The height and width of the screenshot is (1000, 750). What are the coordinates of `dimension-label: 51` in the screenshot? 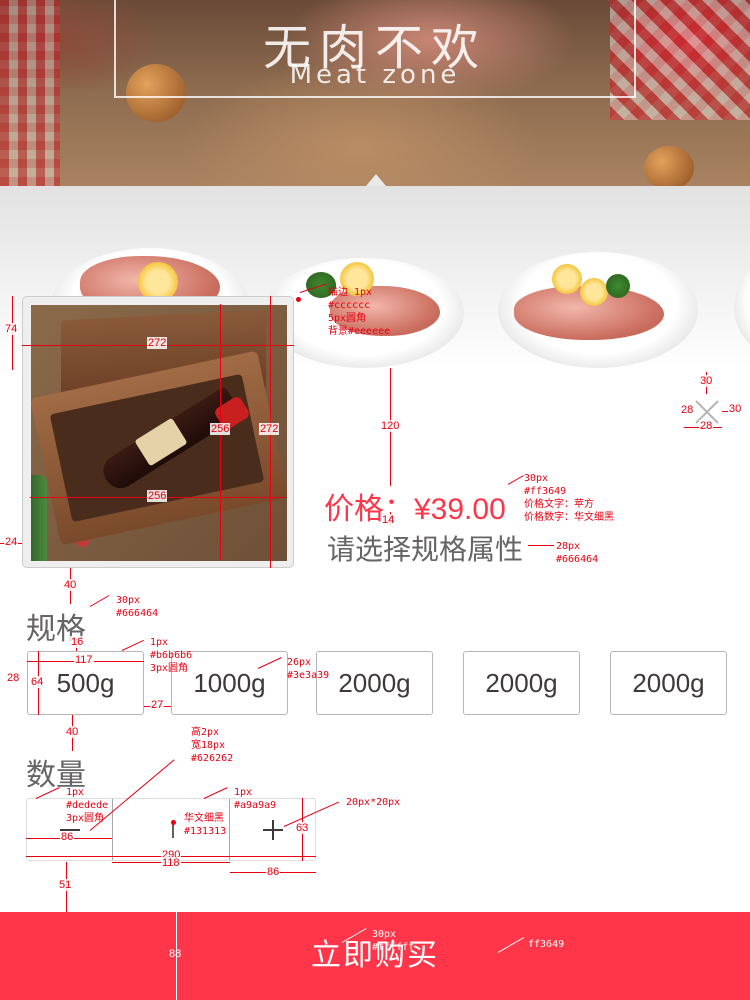 It's located at (65, 885).